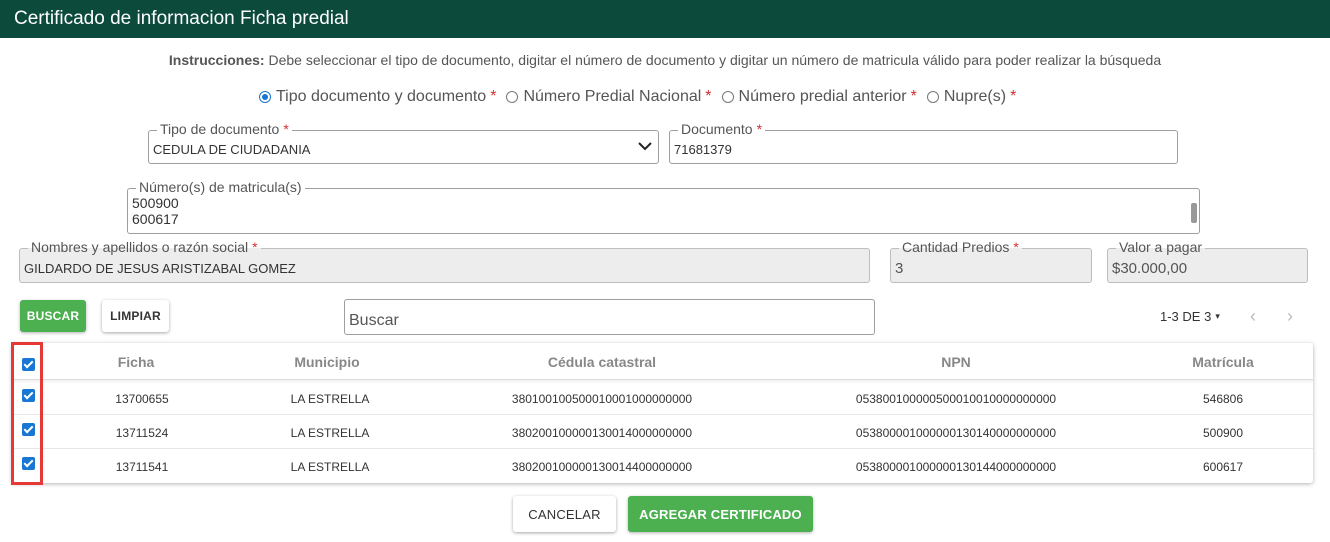 Image resolution: width=1330 pixels, height=542 pixels. Describe the element at coordinates (645, 146) in the screenshot. I see `chevron-down-icon` at that location.